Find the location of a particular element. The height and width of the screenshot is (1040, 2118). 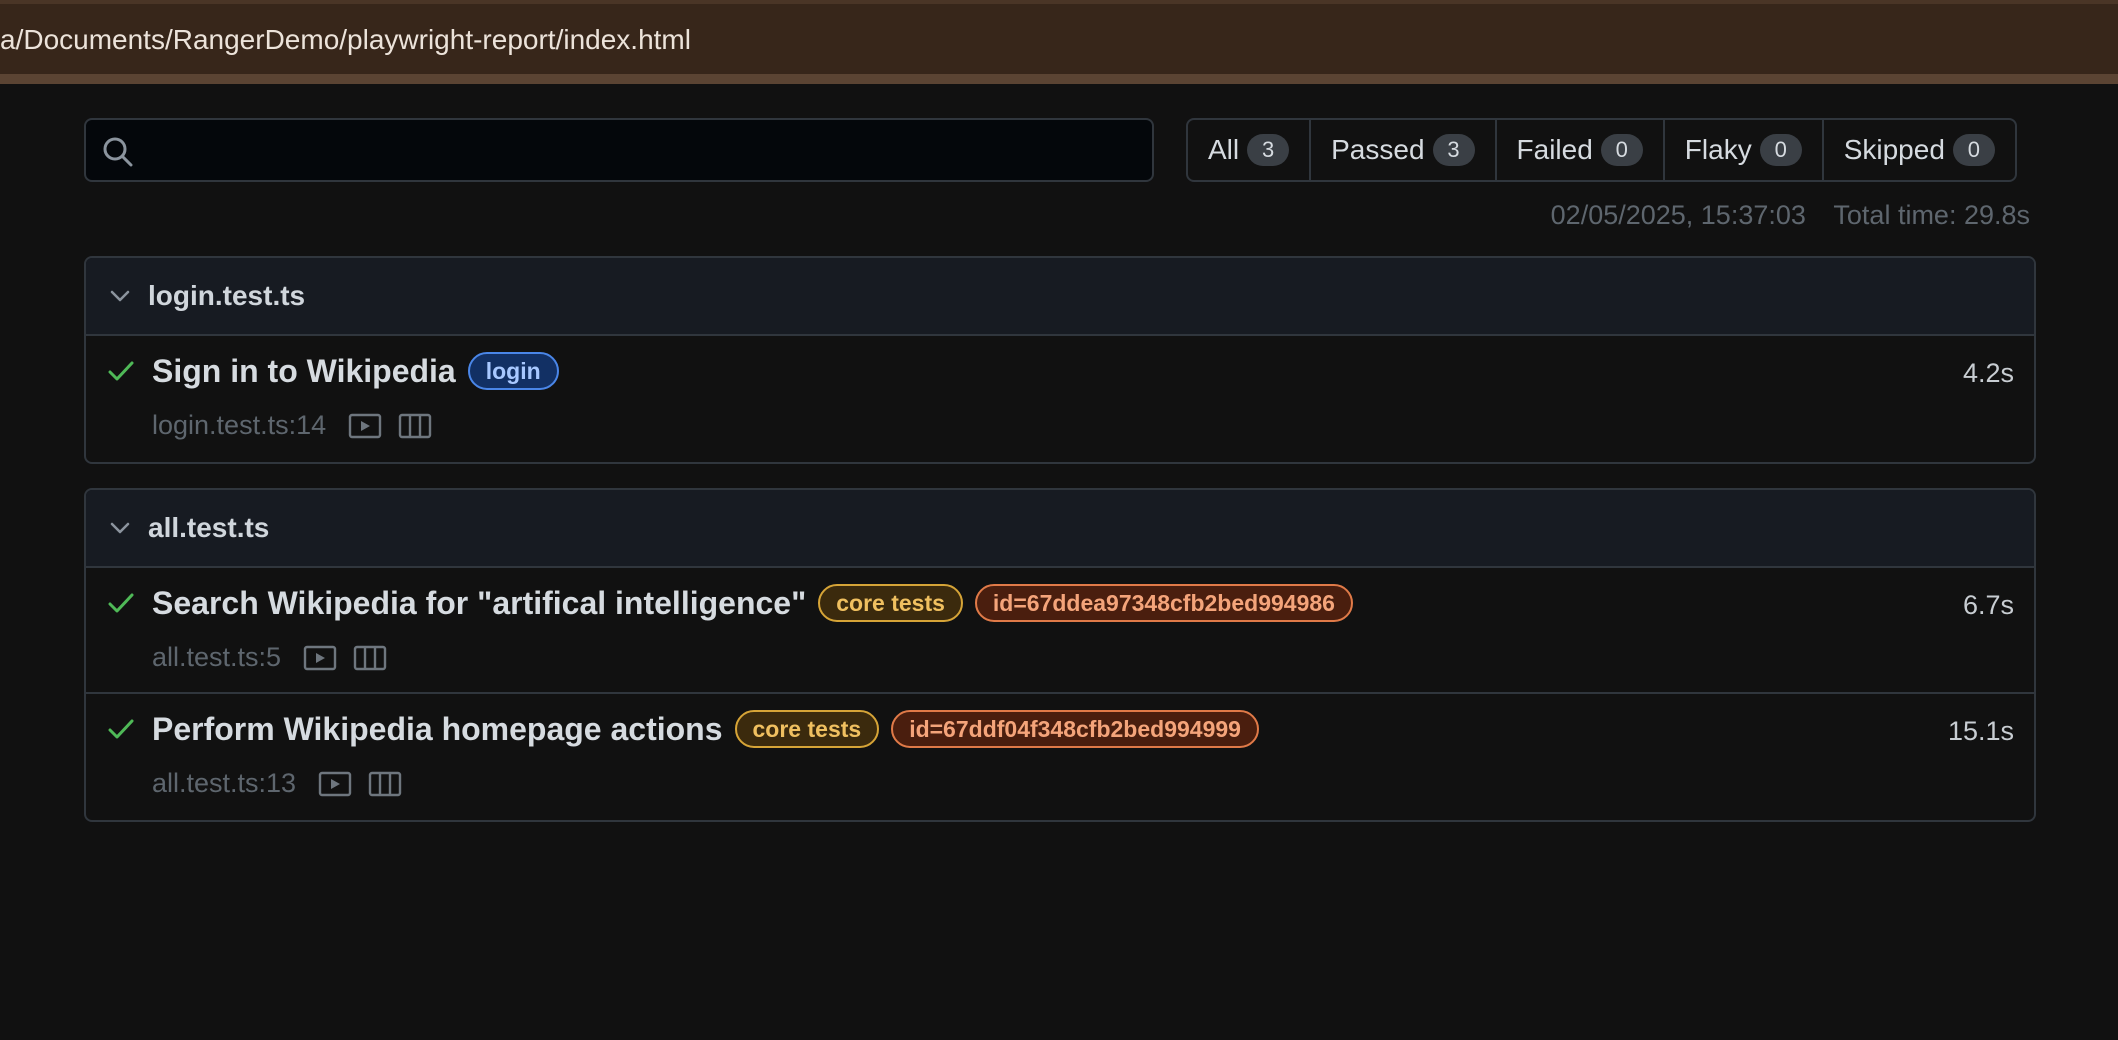

filter-label: Failed is located at coordinates (1554, 149).